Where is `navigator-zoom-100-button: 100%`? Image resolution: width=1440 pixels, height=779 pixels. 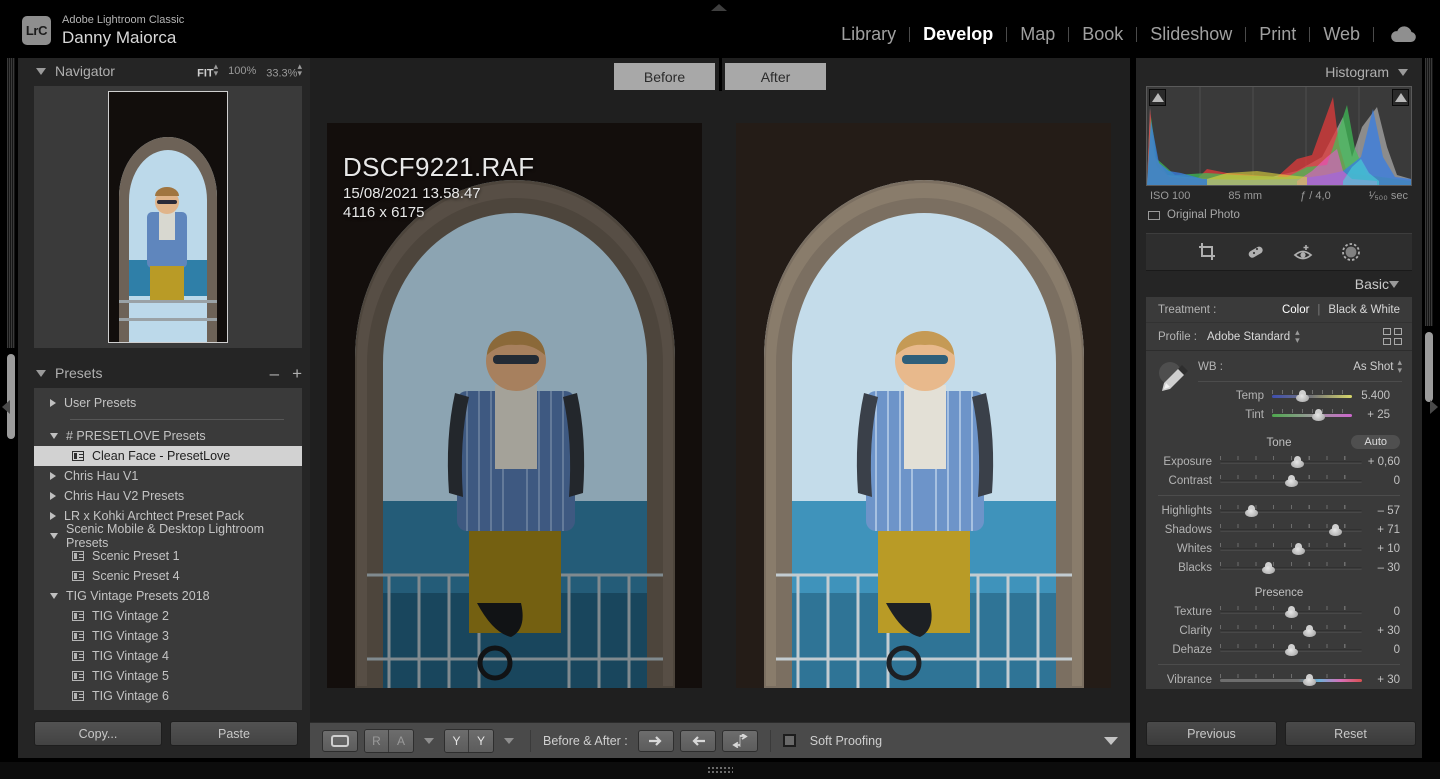 navigator-zoom-100-button: 100% is located at coordinates (242, 71).